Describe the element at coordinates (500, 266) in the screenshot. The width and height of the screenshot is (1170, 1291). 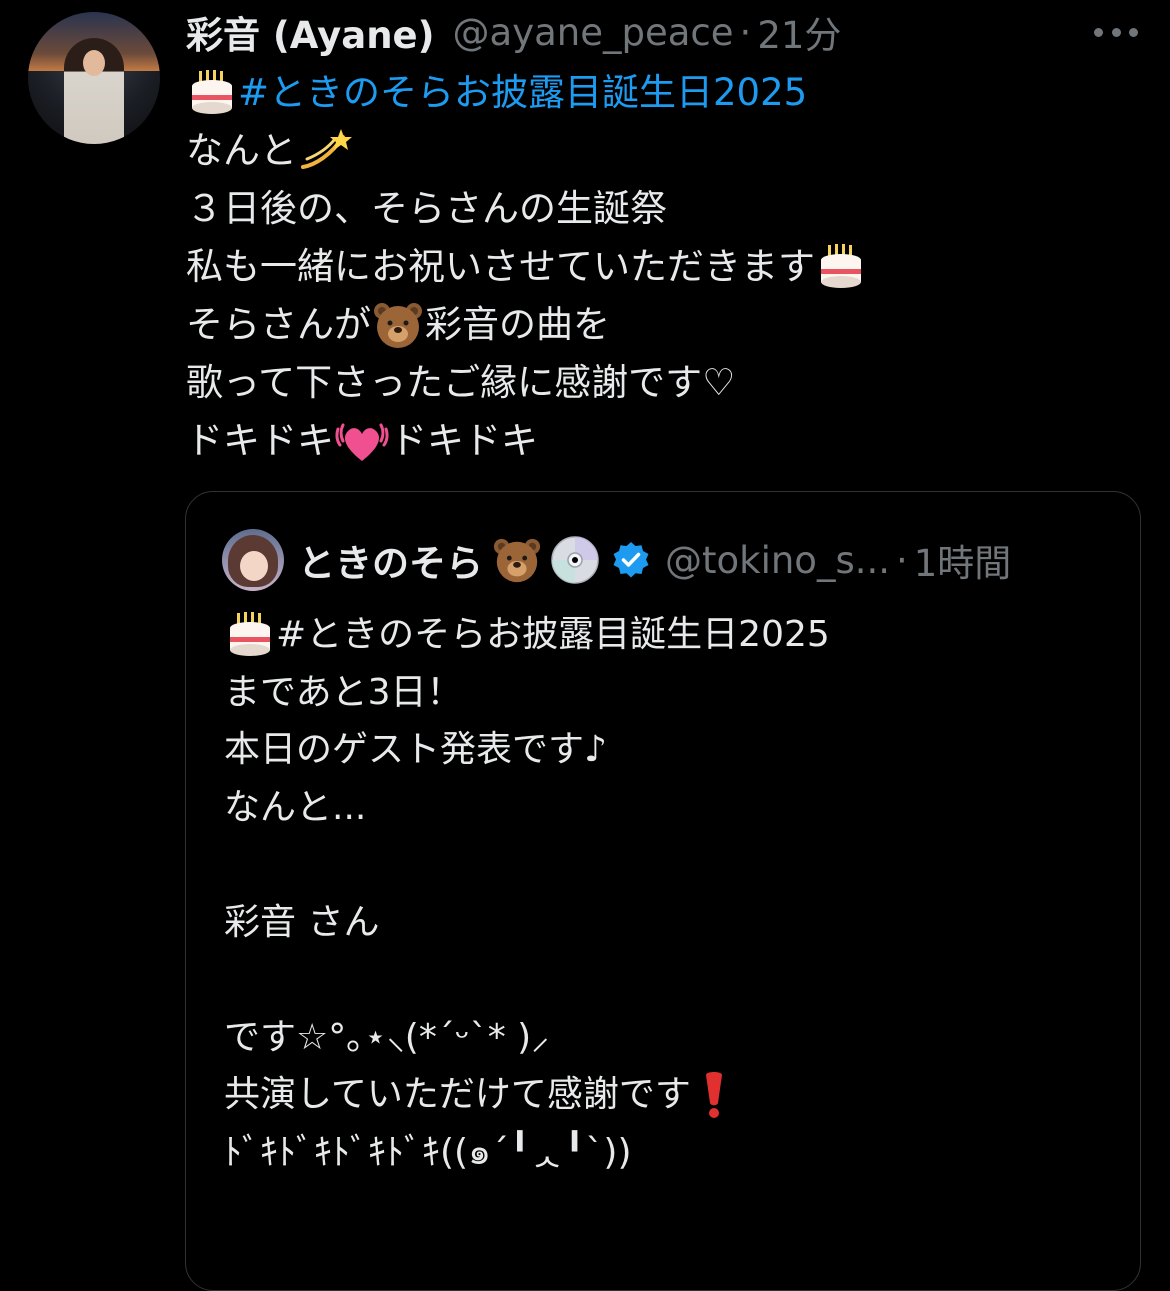
I see `tweet-line-text: 私も一緒にお祝いさせていただきます` at that location.